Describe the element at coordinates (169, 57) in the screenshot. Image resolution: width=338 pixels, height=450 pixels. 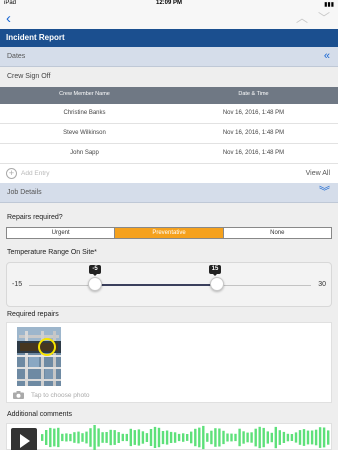
I see `section-dates: Dates «` at that location.